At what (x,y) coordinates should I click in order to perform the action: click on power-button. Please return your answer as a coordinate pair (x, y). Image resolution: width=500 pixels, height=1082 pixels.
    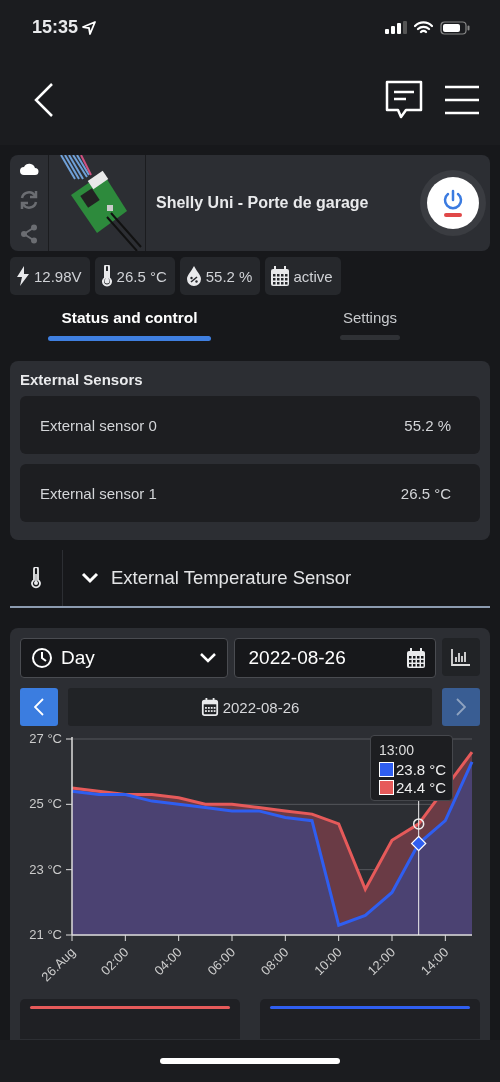
    Looking at the image, I should click on (453, 203).